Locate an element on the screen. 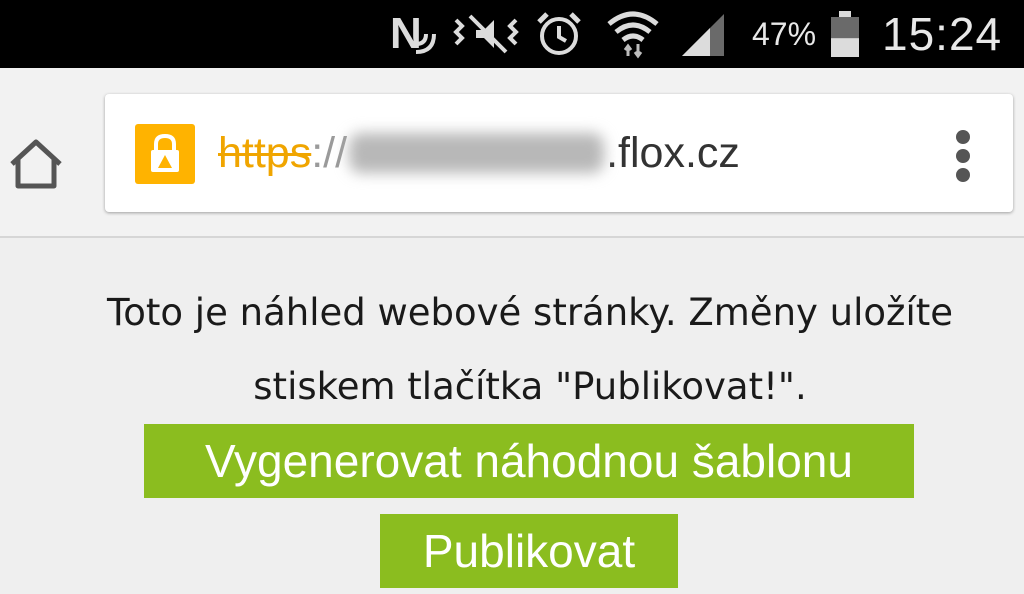 The width and height of the screenshot is (1024, 594). battery-icon is located at coordinates (845, 34).